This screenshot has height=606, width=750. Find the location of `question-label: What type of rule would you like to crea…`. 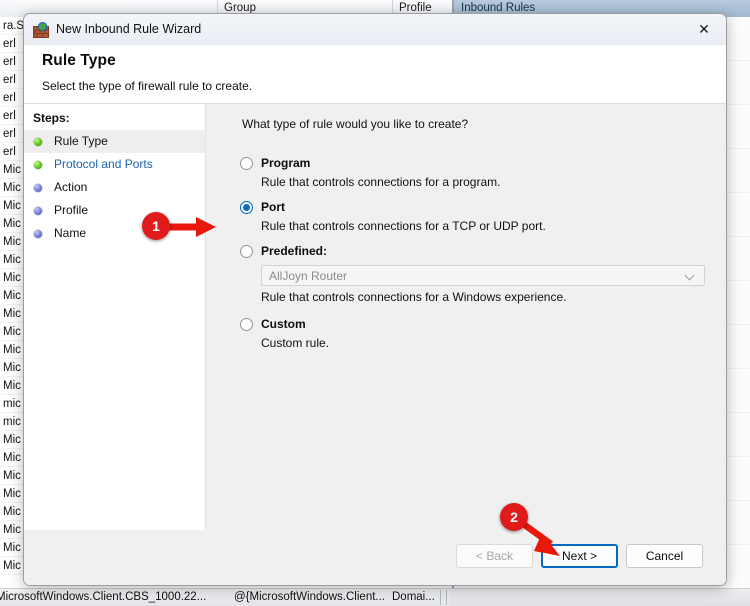

question-label: What type of rule would you like to crea… is located at coordinates (355, 124).